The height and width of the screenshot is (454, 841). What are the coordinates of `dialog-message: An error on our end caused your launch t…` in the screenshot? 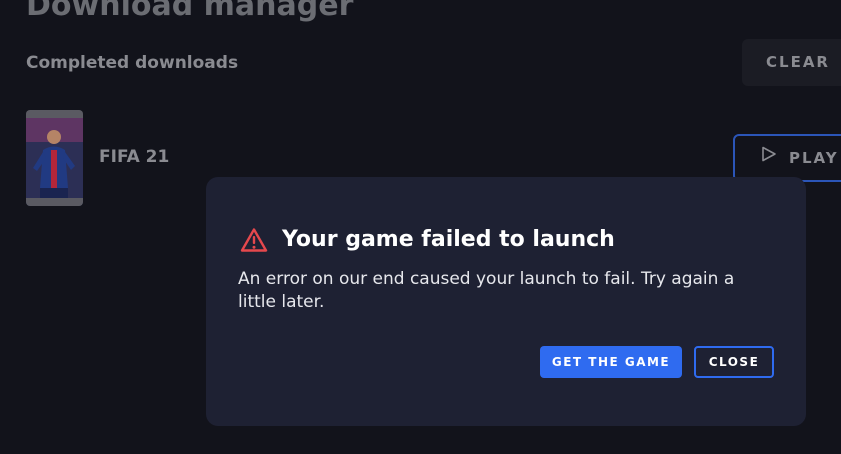 It's located at (486, 290).